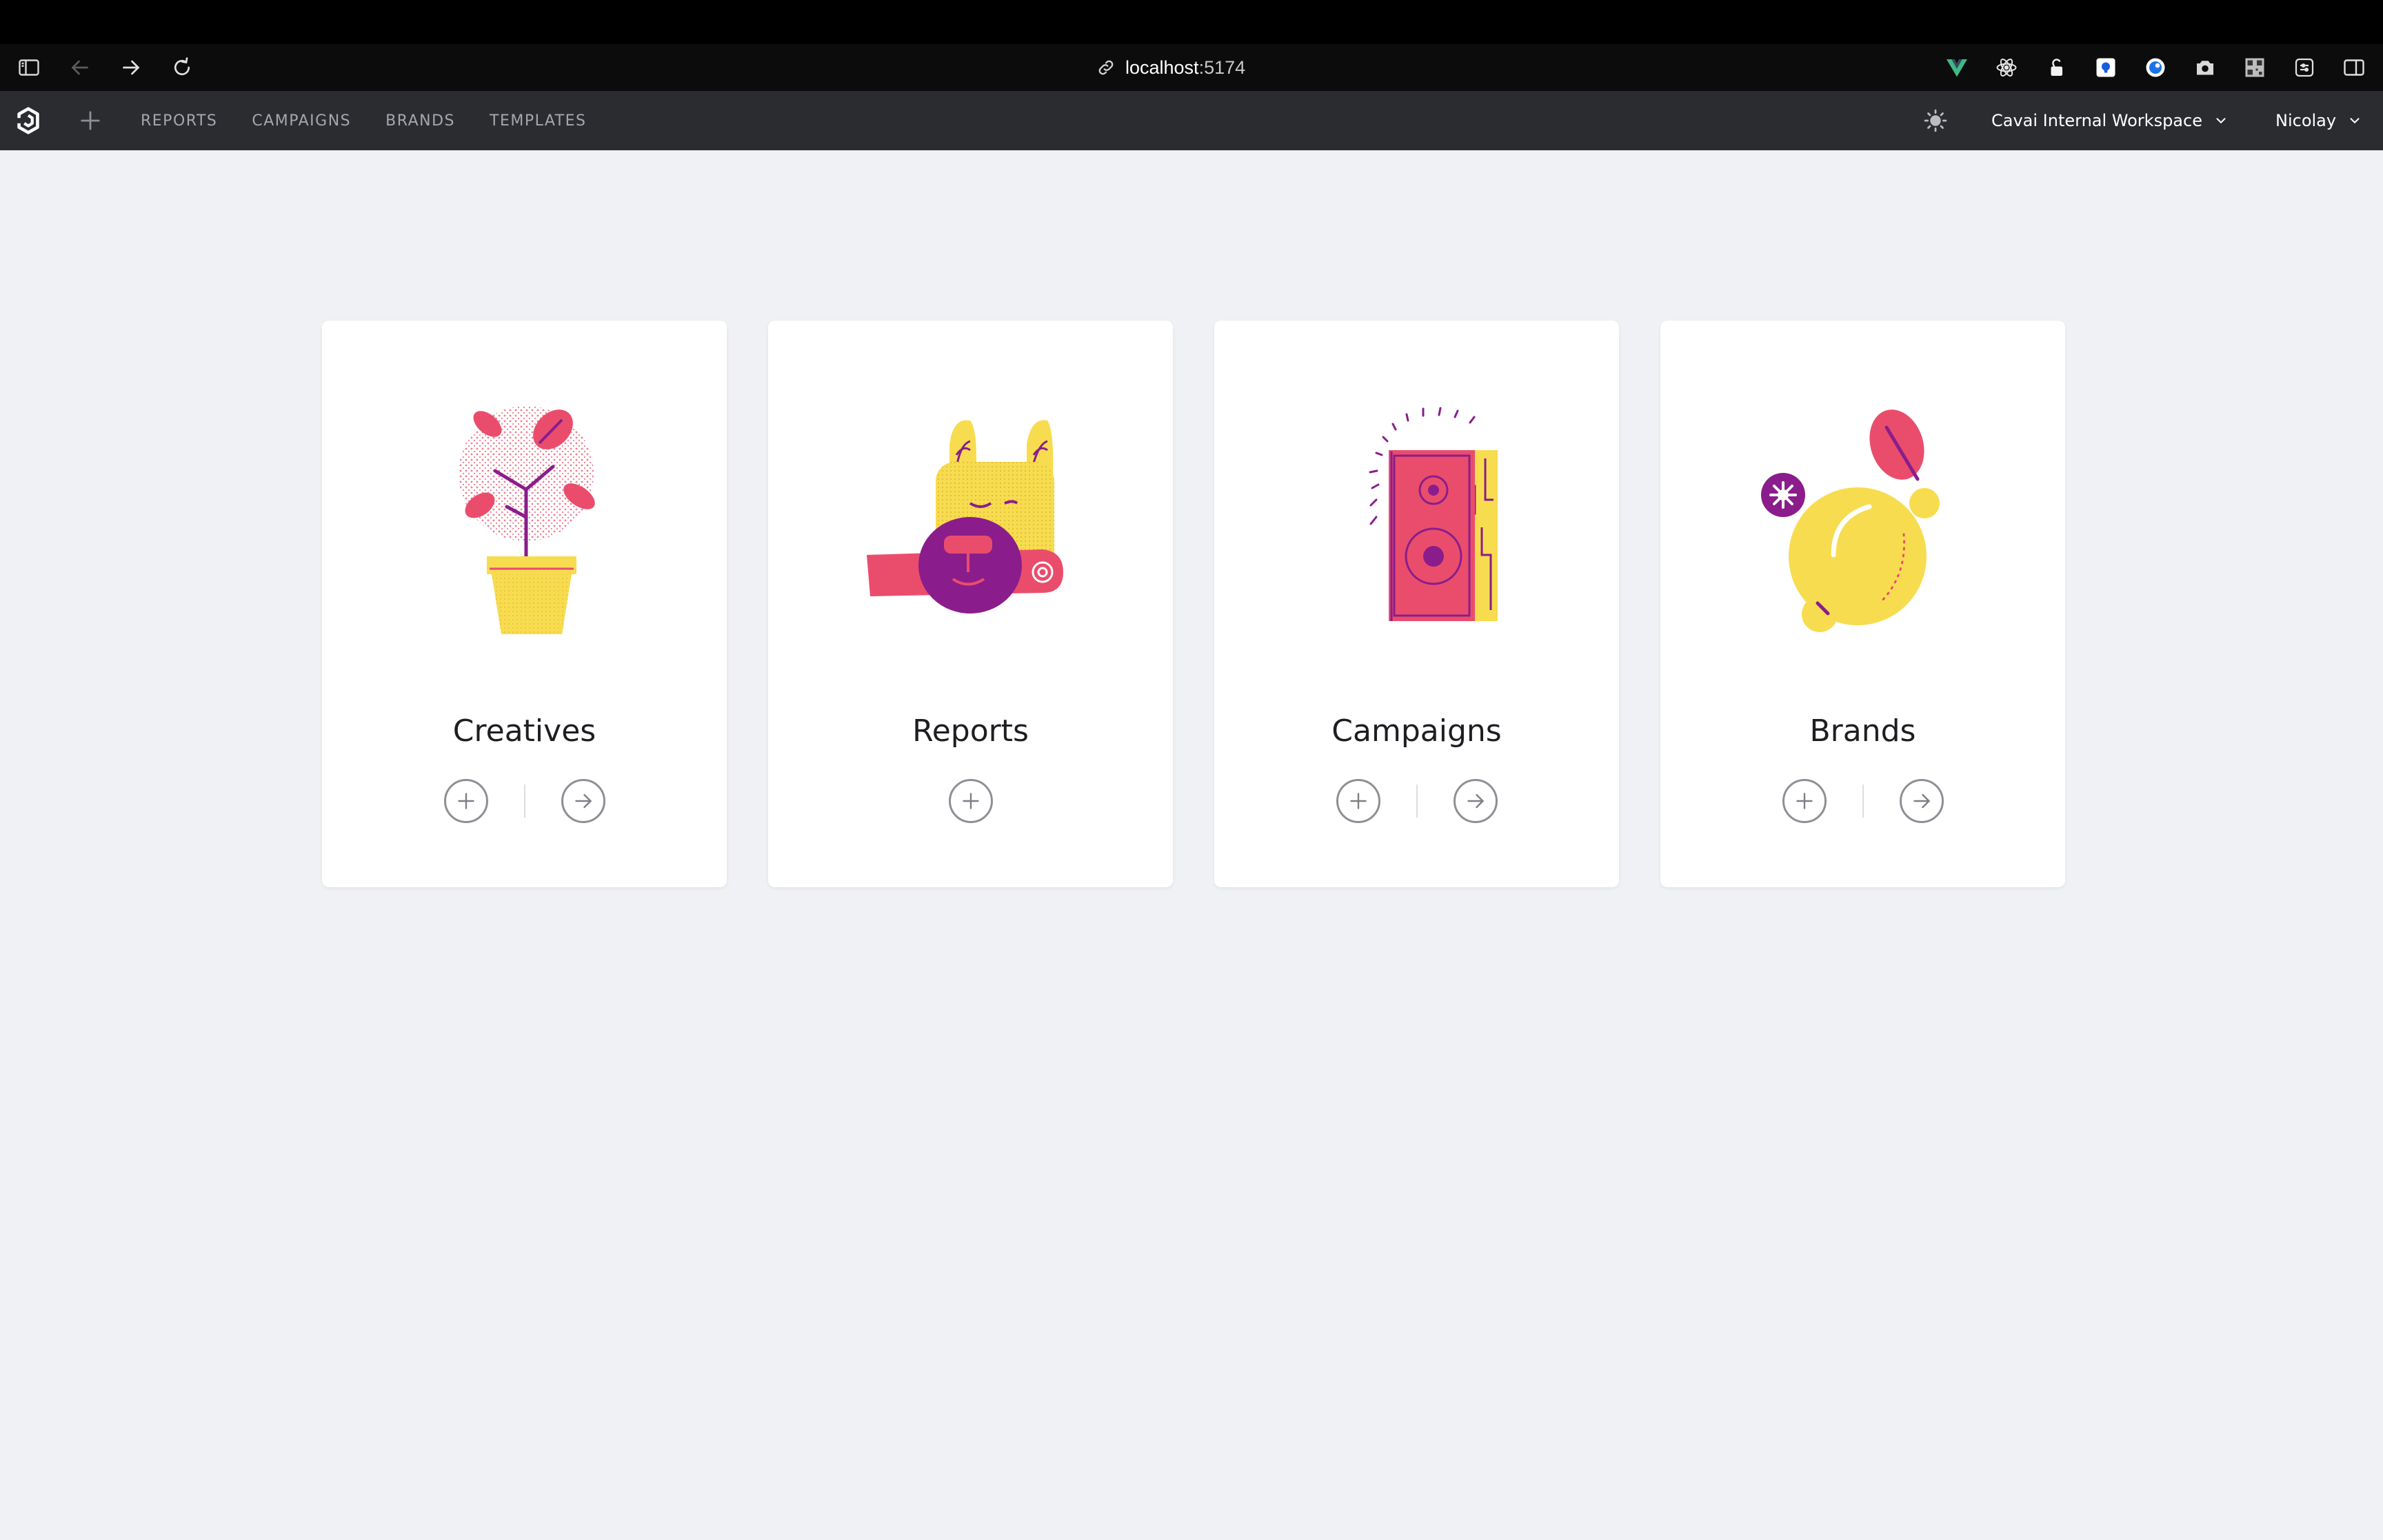 This screenshot has width=2383, height=1540. What do you see at coordinates (2255, 68) in the screenshot?
I see `qr-extension-icon` at bounding box center [2255, 68].